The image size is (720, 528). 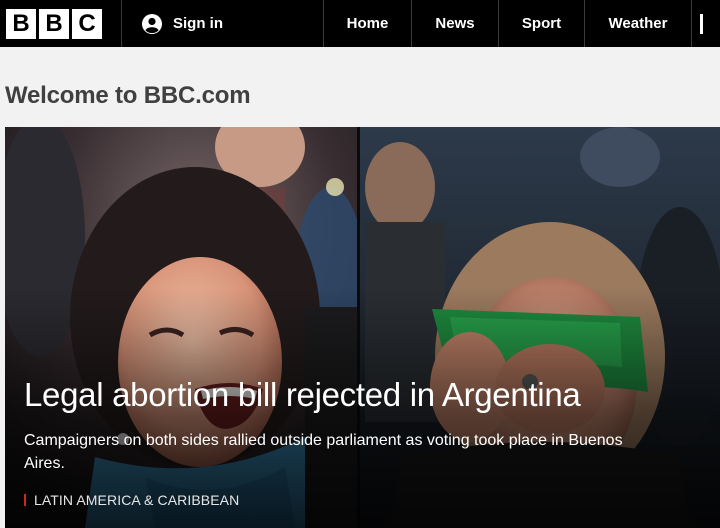 I want to click on nav-sport: Sport, so click(x=542, y=23).